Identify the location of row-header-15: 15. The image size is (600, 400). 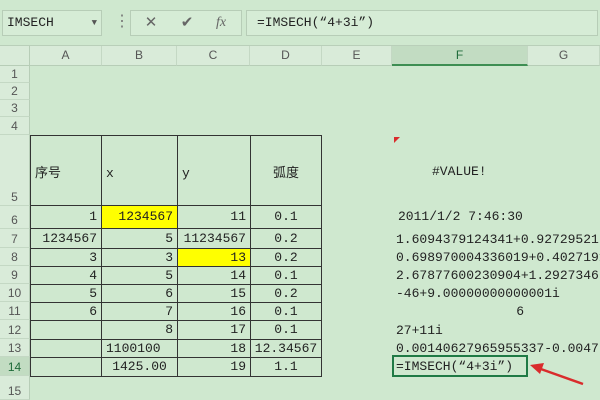
(15, 388).